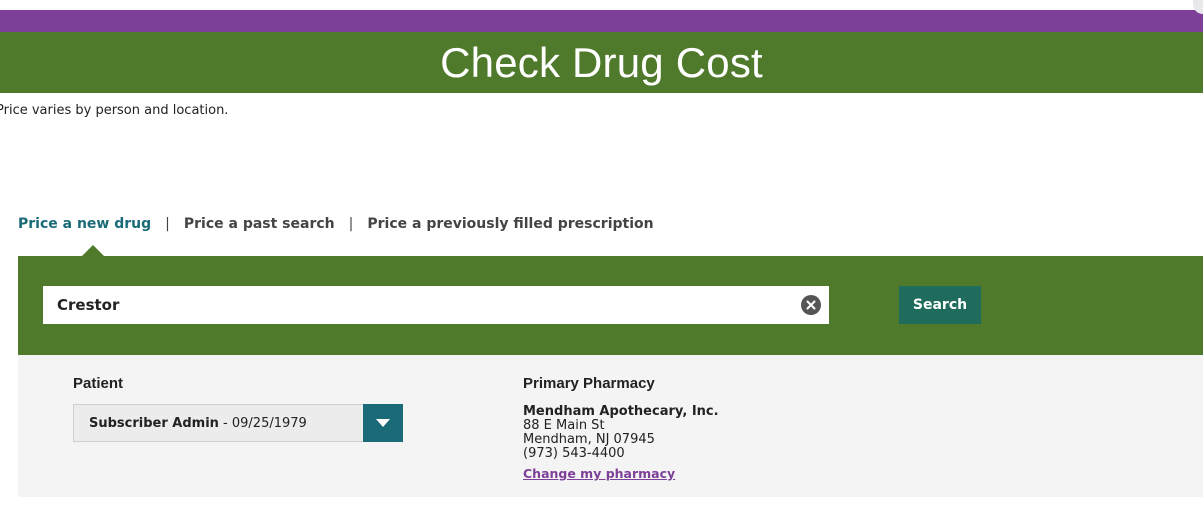 The width and height of the screenshot is (1203, 512). I want to click on tab-price-previous-prescription: Price a previously filled prescription, so click(510, 224).